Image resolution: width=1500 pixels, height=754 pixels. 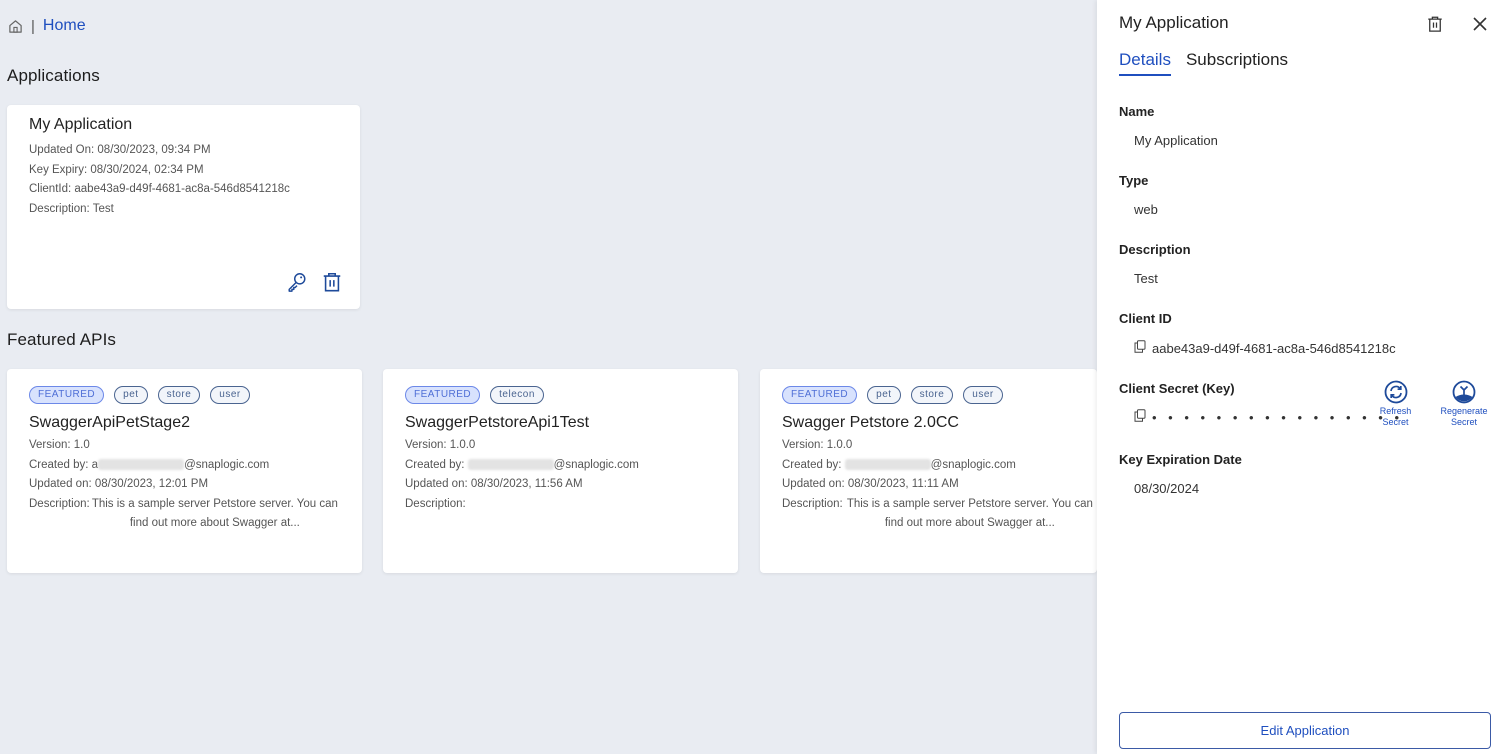 I want to click on refresh-label-line2: Secret, so click(x=1395, y=422).